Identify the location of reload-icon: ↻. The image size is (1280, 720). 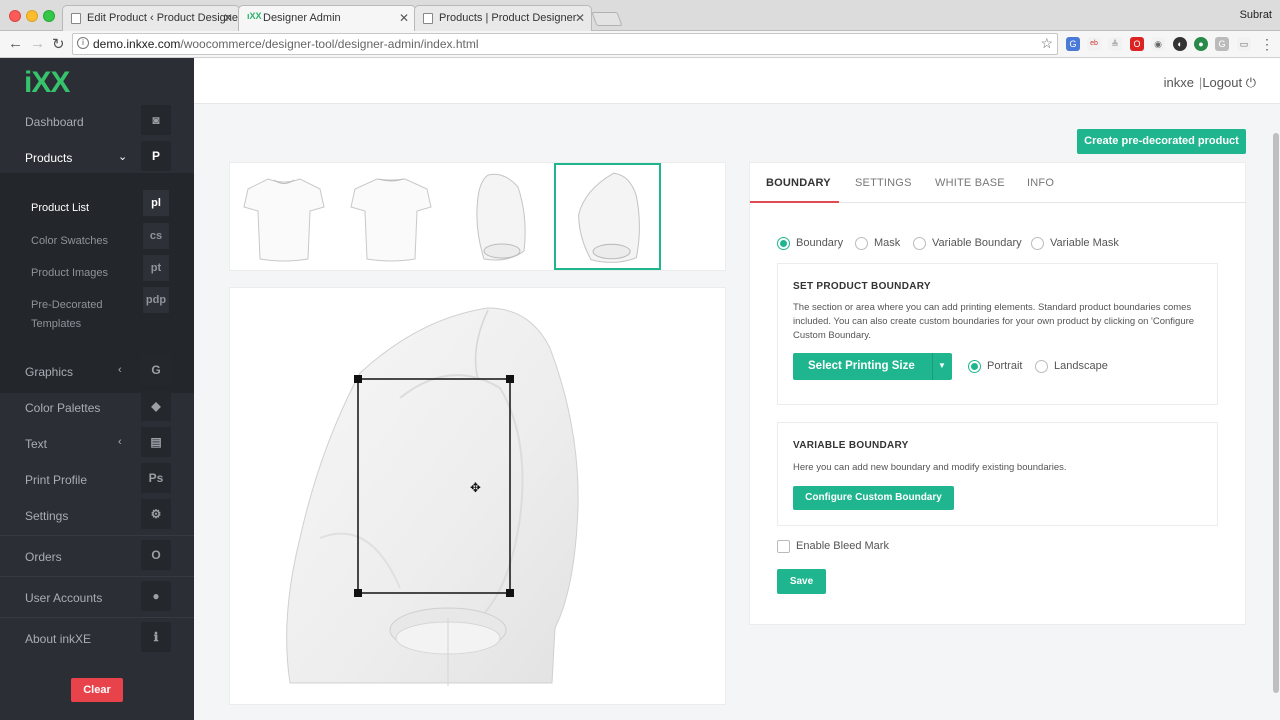
(58, 44).